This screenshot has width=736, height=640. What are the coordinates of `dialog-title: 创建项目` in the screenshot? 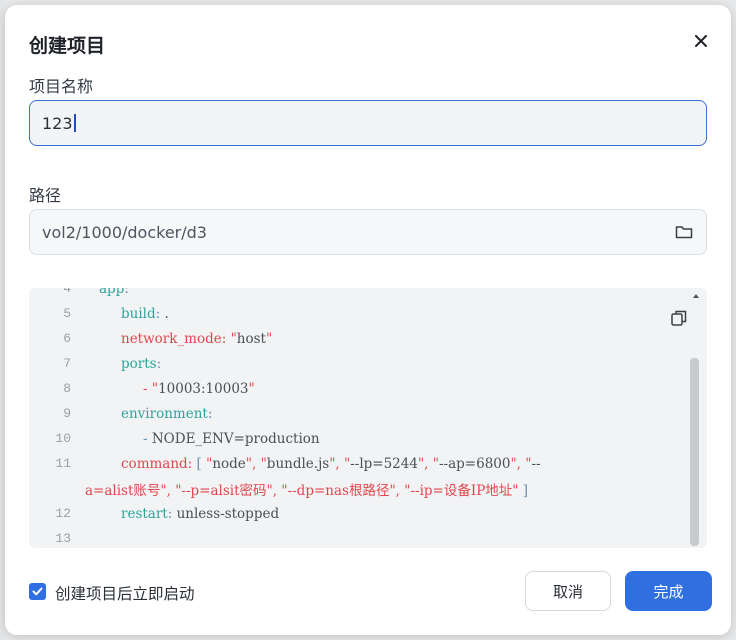 It's located at (67, 46).